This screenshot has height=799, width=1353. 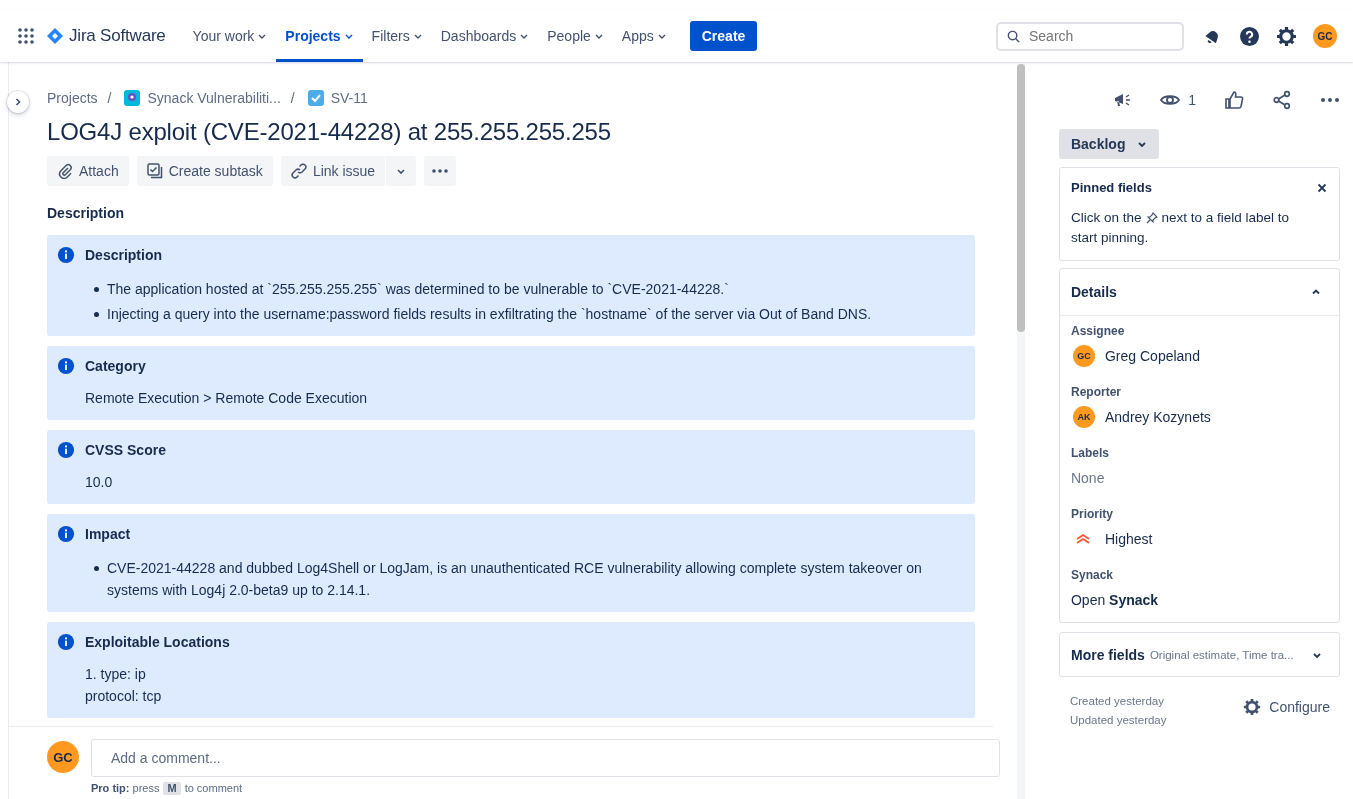 I want to click on panel-text: Remote Execution > Remote Code Execution, so click(x=227, y=398).